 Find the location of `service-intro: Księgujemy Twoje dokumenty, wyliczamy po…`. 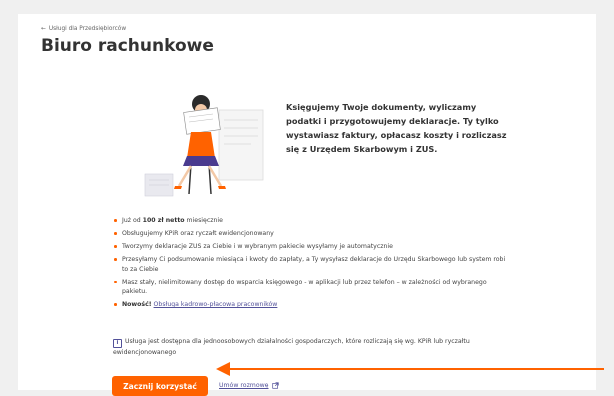

service-intro: Księgujemy Twoje dokumenty, wyliczamy po… is located at coordinates (396, 128).